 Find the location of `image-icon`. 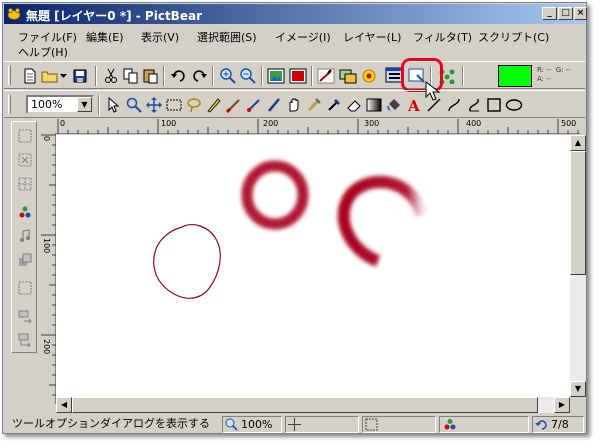

image-icon is located at coordinates (276, 76).